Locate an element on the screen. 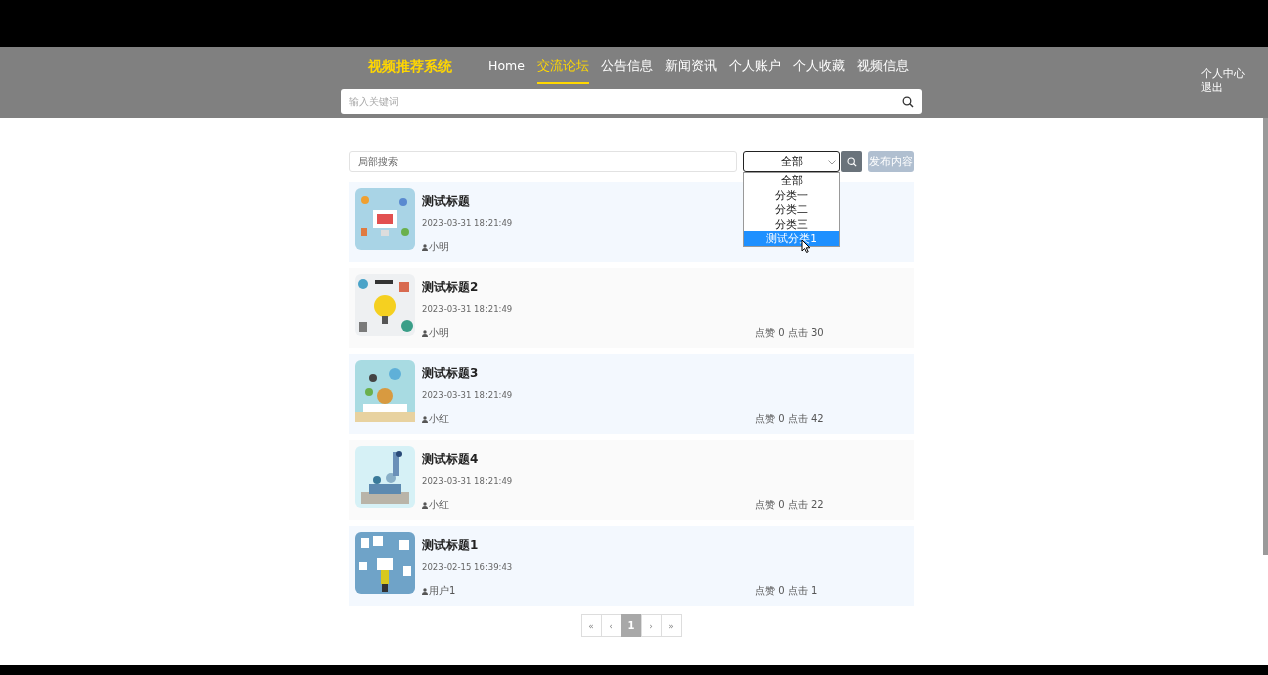 The image size is (1268, 675). post-card: 测试标题4 2023-03-31 18:21:49 小红 点赞 0 点击 22 is located at coordinates (631, 480).